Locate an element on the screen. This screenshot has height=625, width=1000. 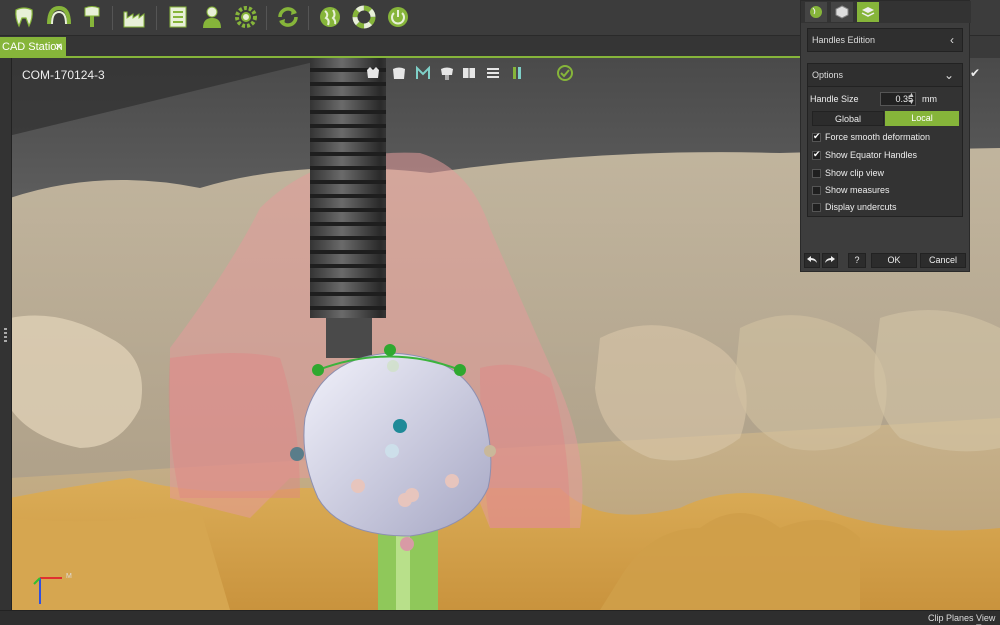
apply-check-icon: ✔ is located at coordinates (975, 73).